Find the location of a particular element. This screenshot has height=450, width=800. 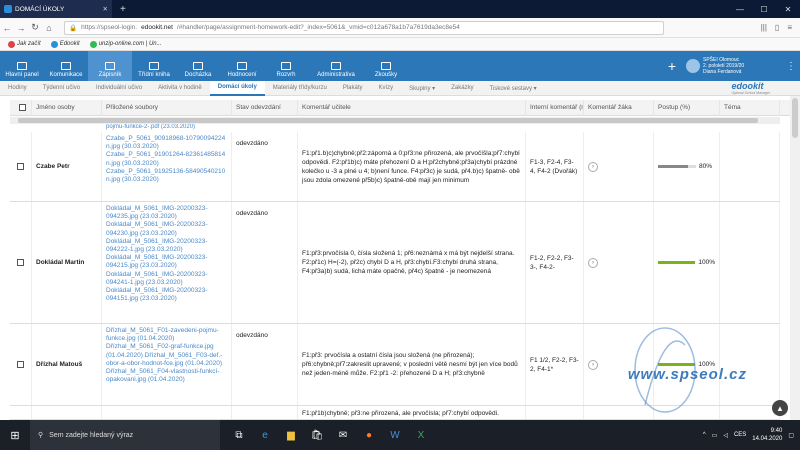

reload-icon: ↻ is located at coordinates (35, 27).